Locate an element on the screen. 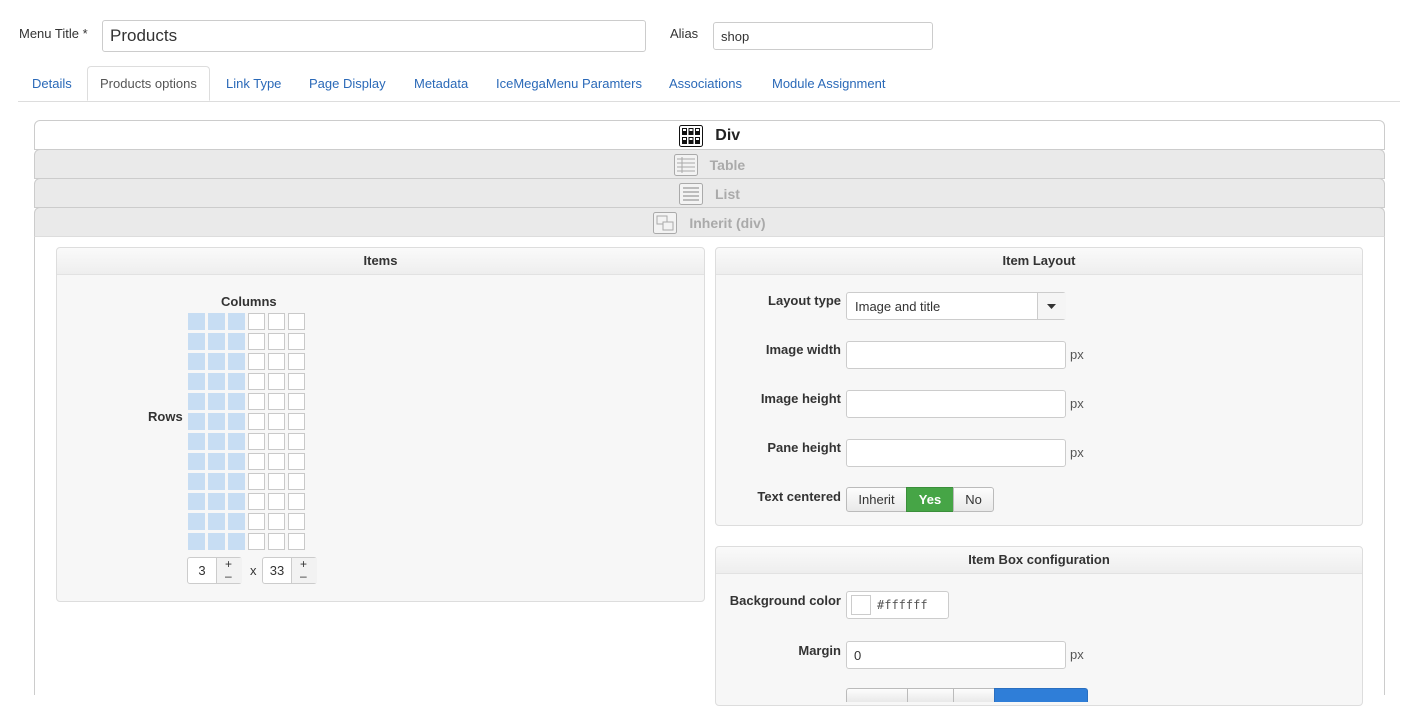 The height and width of the screenshot is (706, 1408). accordion-list: List is located at coordinates (709, 193).